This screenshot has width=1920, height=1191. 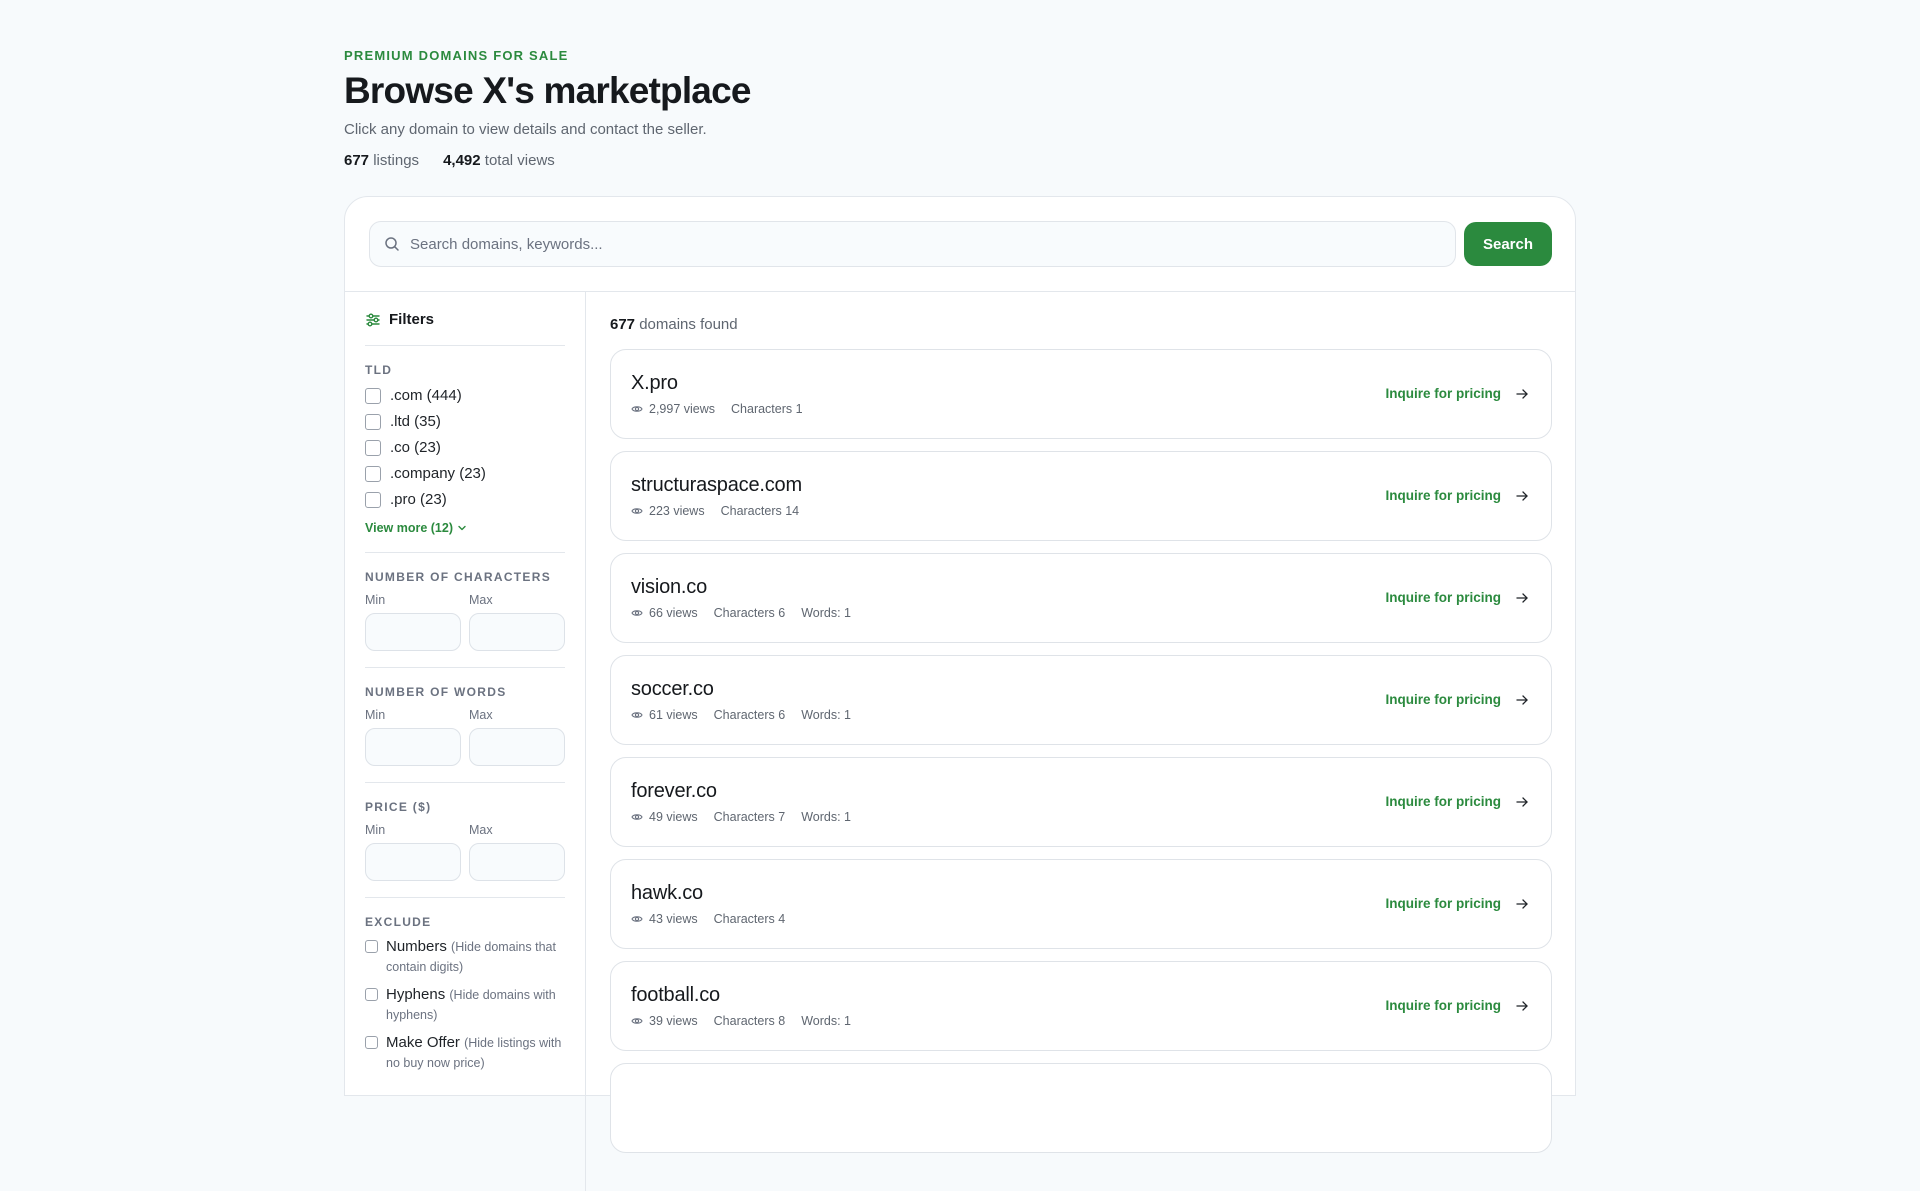 What do you see at coordinates (826, 613) in the screenshot?
I see `words-count: Words: 1` at bounding box center [826, 613].